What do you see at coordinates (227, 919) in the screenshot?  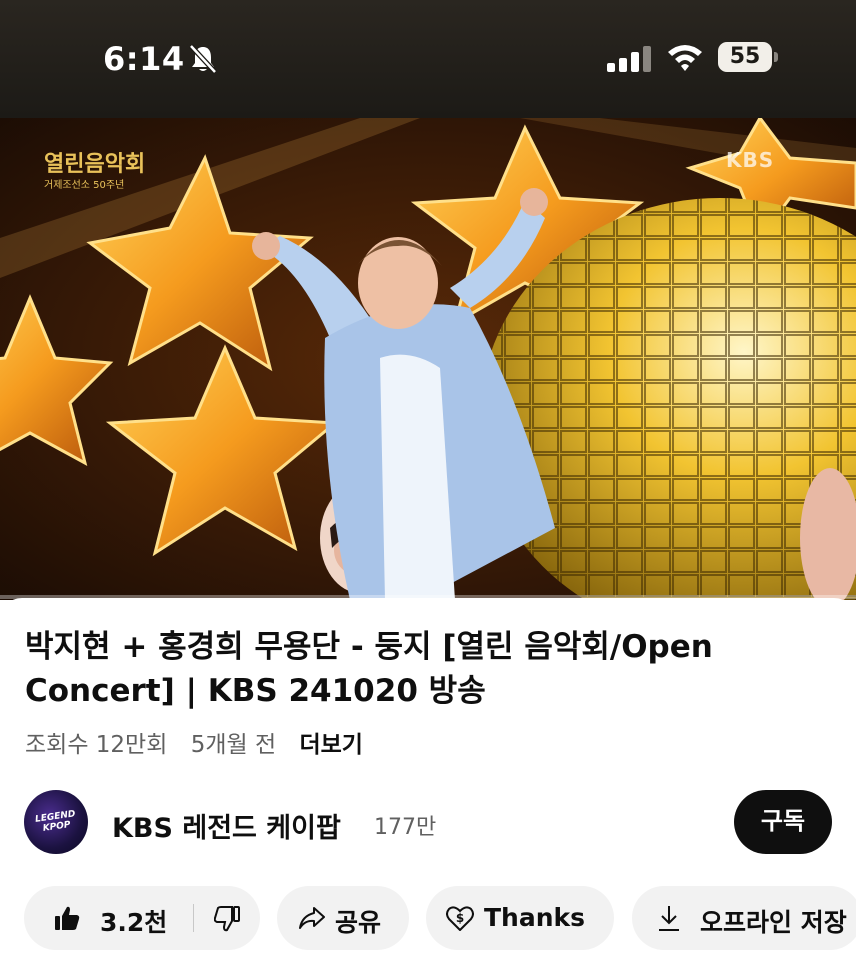 I see `thumbs-down-icon` at bounding box center [227, 919].